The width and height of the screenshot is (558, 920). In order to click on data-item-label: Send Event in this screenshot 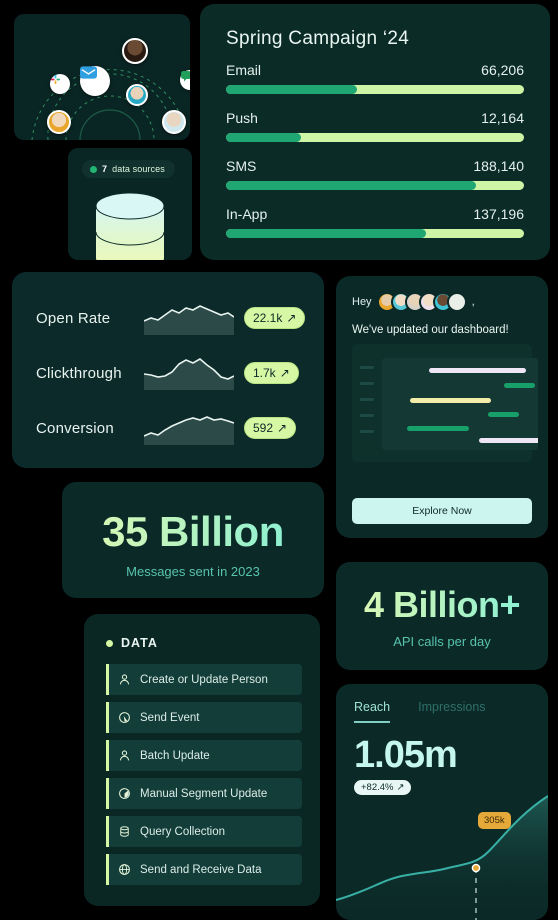, I will do `click(170, 717)`.